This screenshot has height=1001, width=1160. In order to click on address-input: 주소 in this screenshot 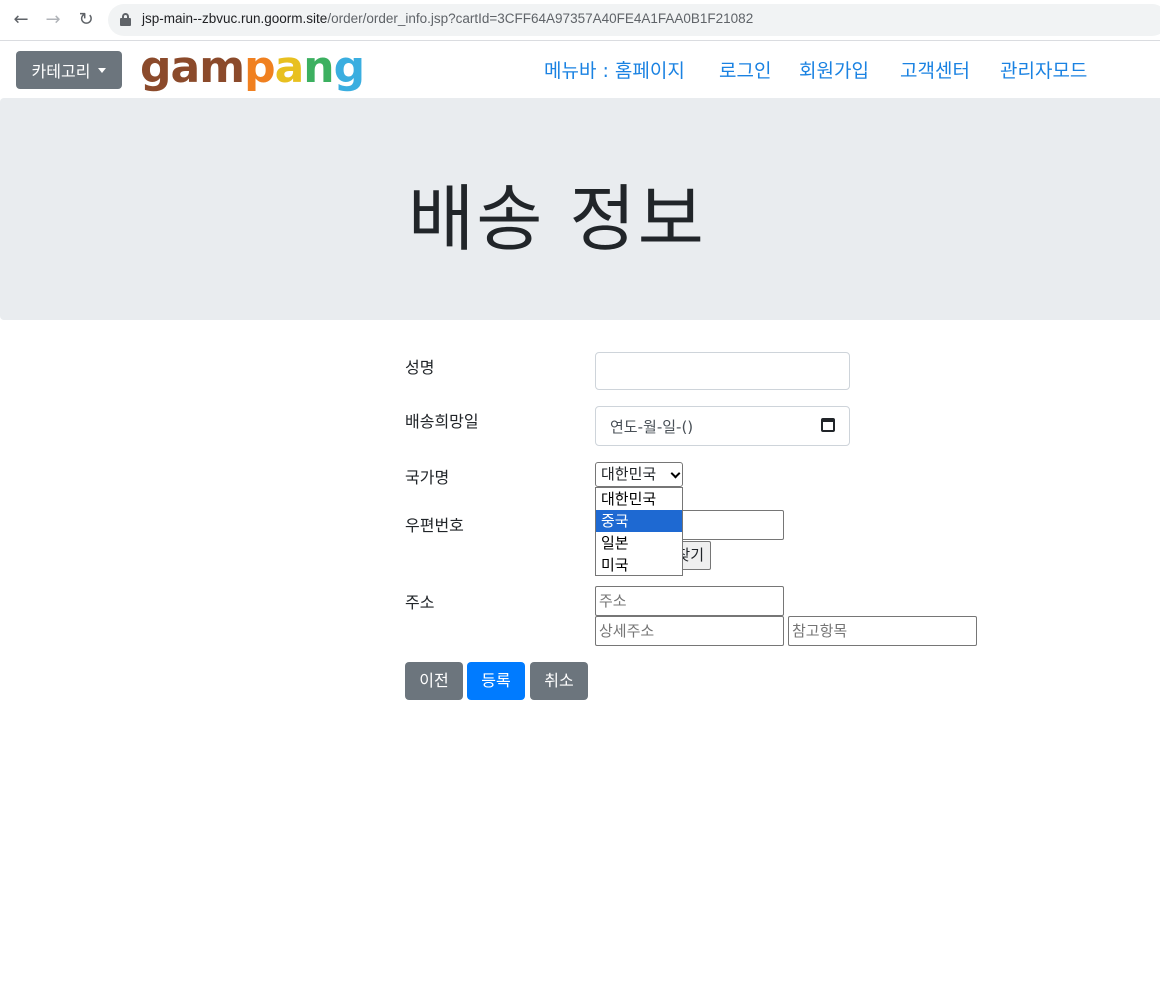, I will do `click(689, 601)`.